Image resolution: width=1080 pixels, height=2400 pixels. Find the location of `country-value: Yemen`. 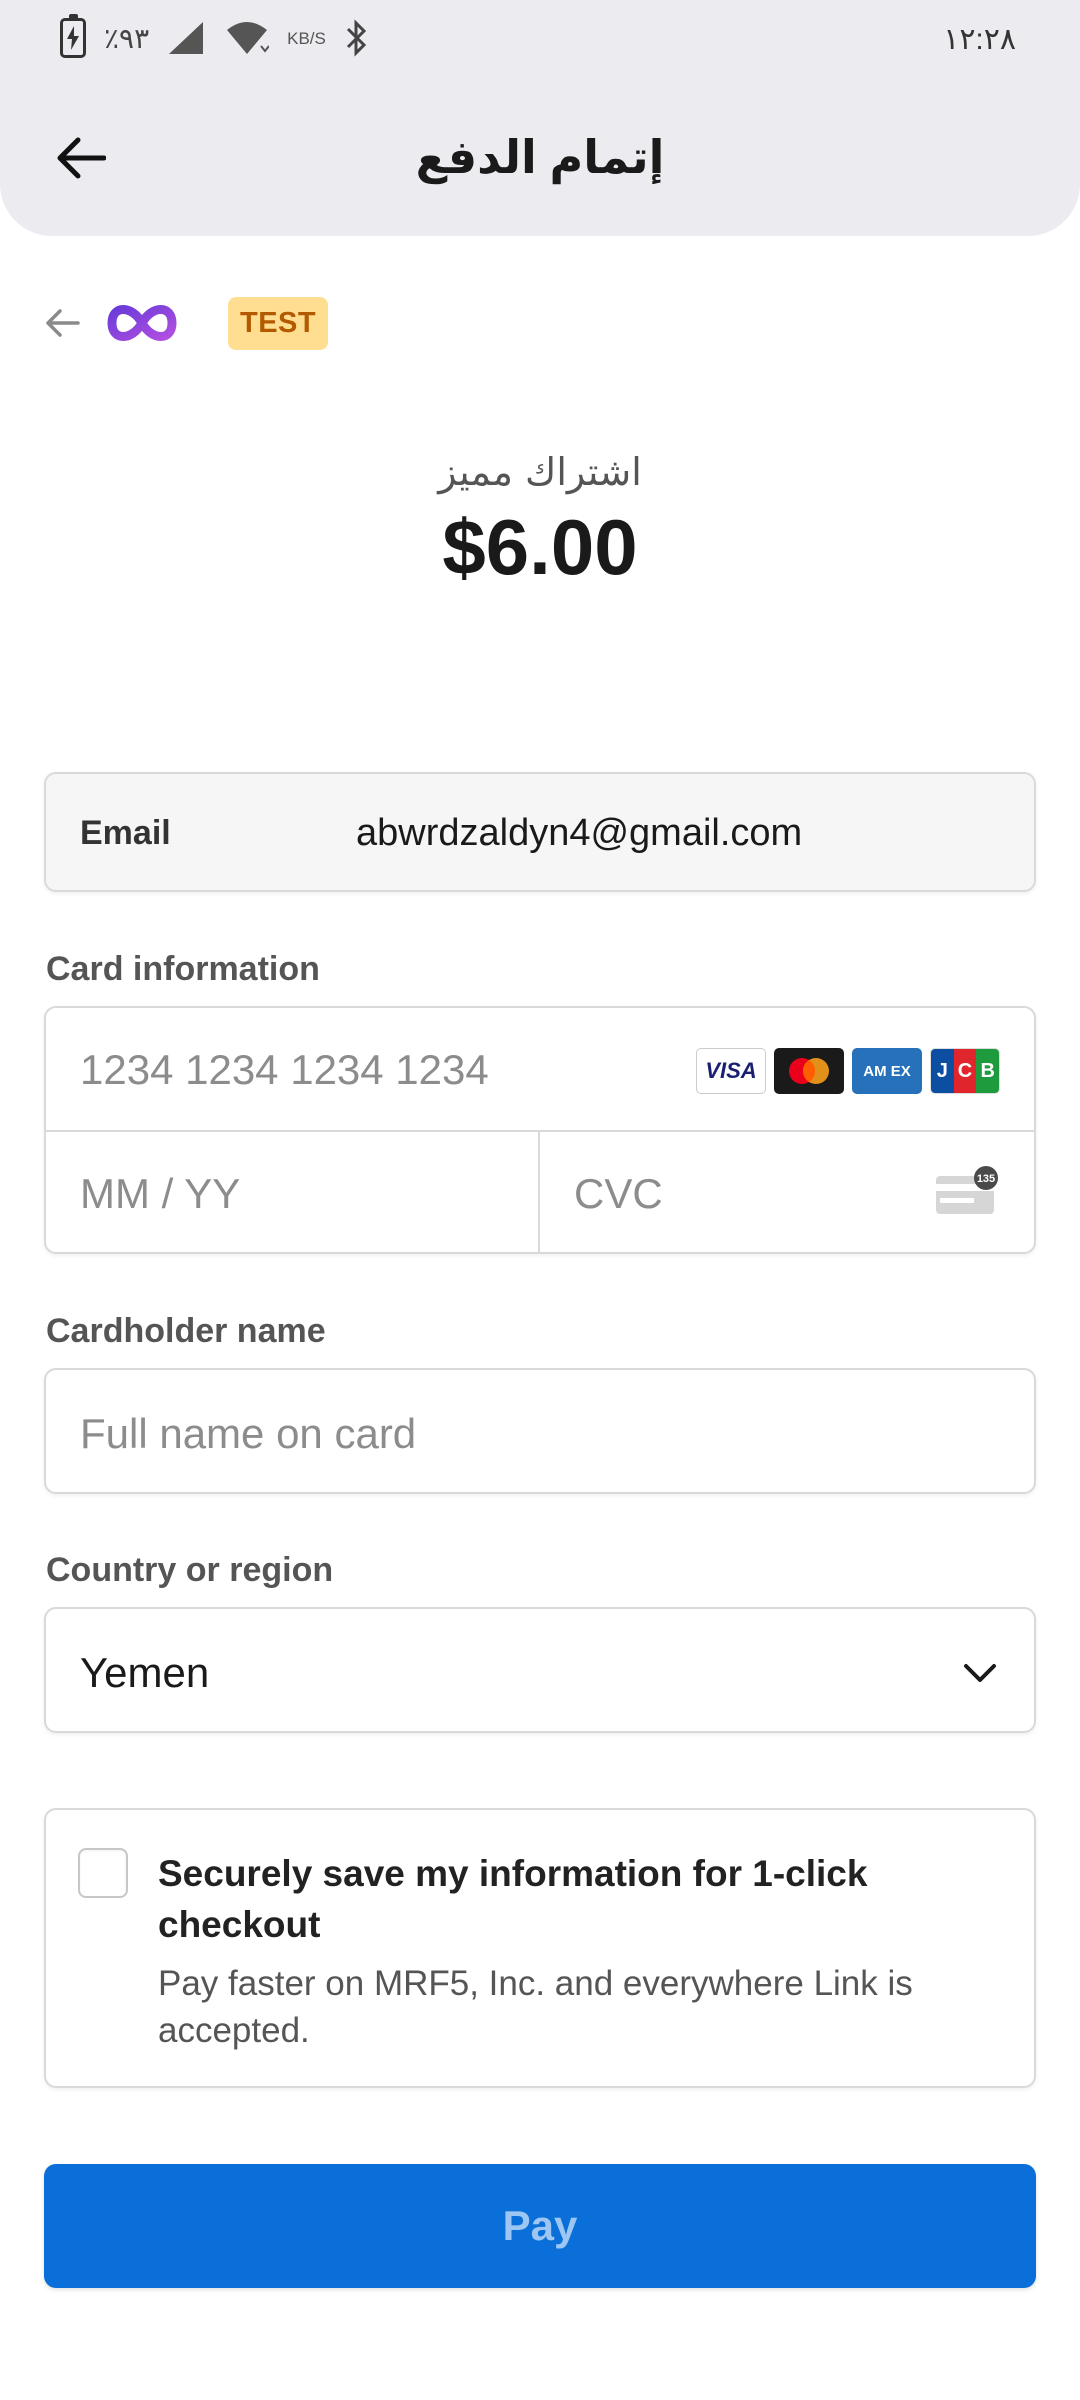

country-value: Yemen is located at coordinates (145, 1672).